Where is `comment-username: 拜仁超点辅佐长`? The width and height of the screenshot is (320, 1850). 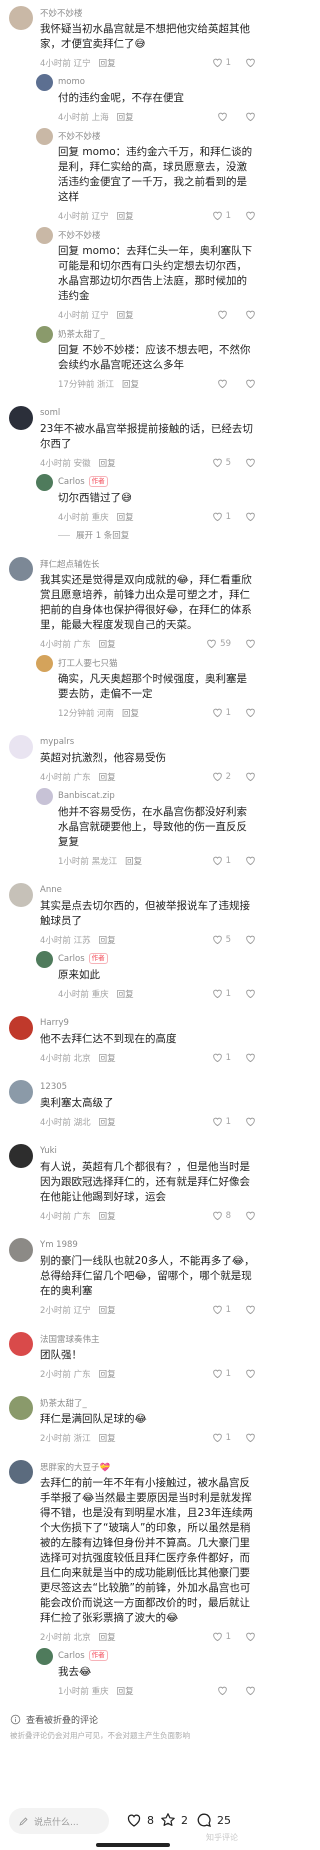
comment-username: 拜仁超点辅佐长 is located at coordinates (70, 564).